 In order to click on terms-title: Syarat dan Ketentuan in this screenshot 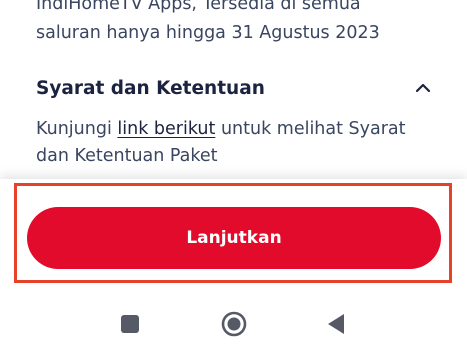, I will do `click(150, 88)`.